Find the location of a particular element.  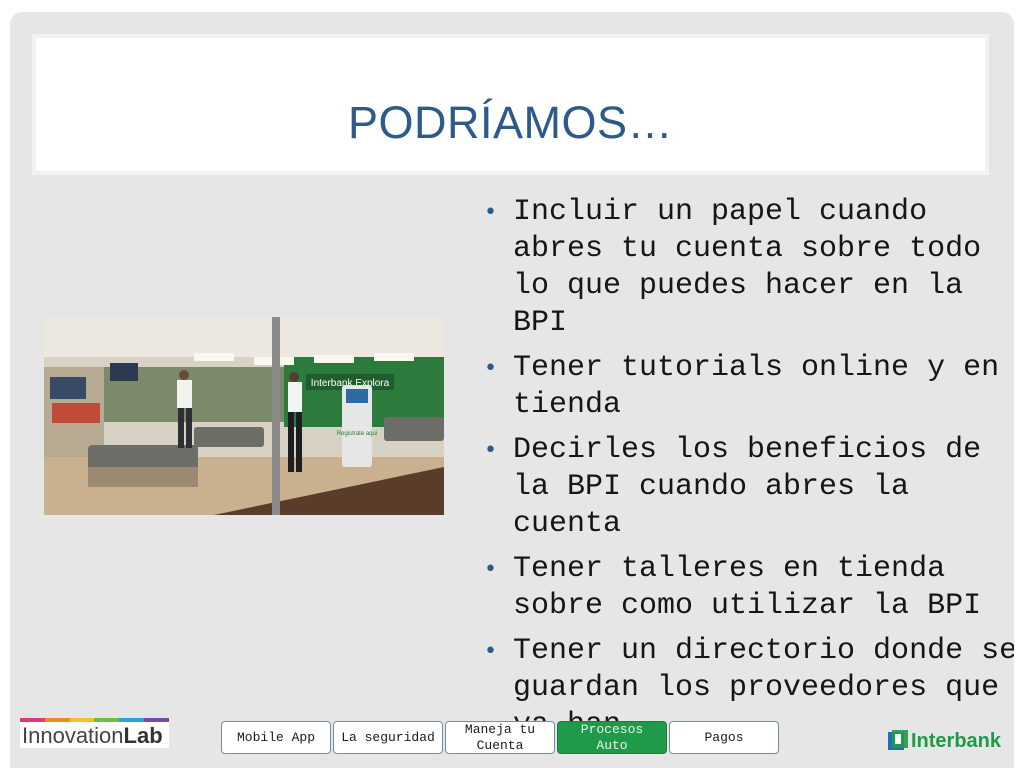

nav-button-maneja-tu-cuenta: Maneja tu Cuenta is located at coordinates (500, 737).